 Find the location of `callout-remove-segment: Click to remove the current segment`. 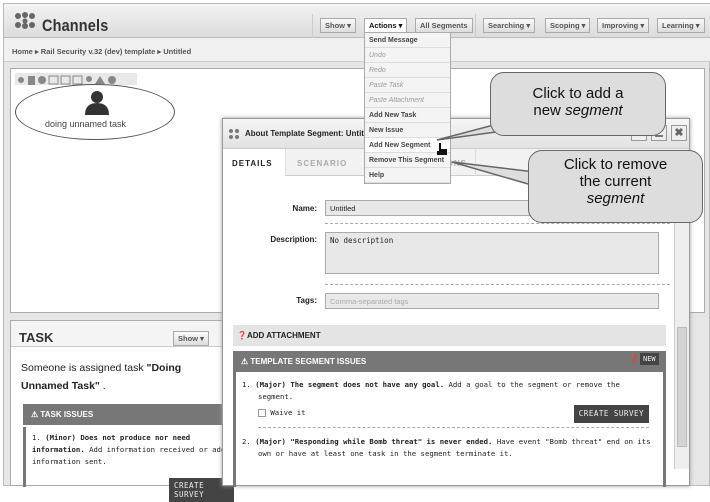

callout-remove-segment: Click to remove the current segment is located at coordinates (615, 186).